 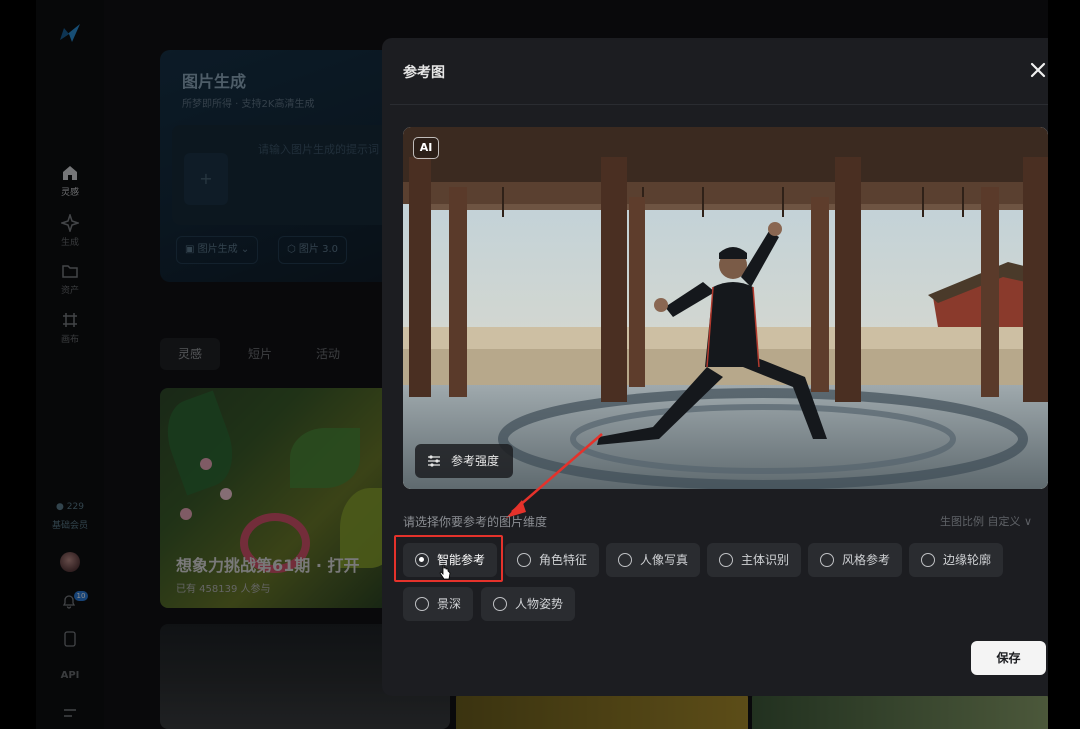 I want to click on option-portrait: 人像写真, so click(x=653, y=560).